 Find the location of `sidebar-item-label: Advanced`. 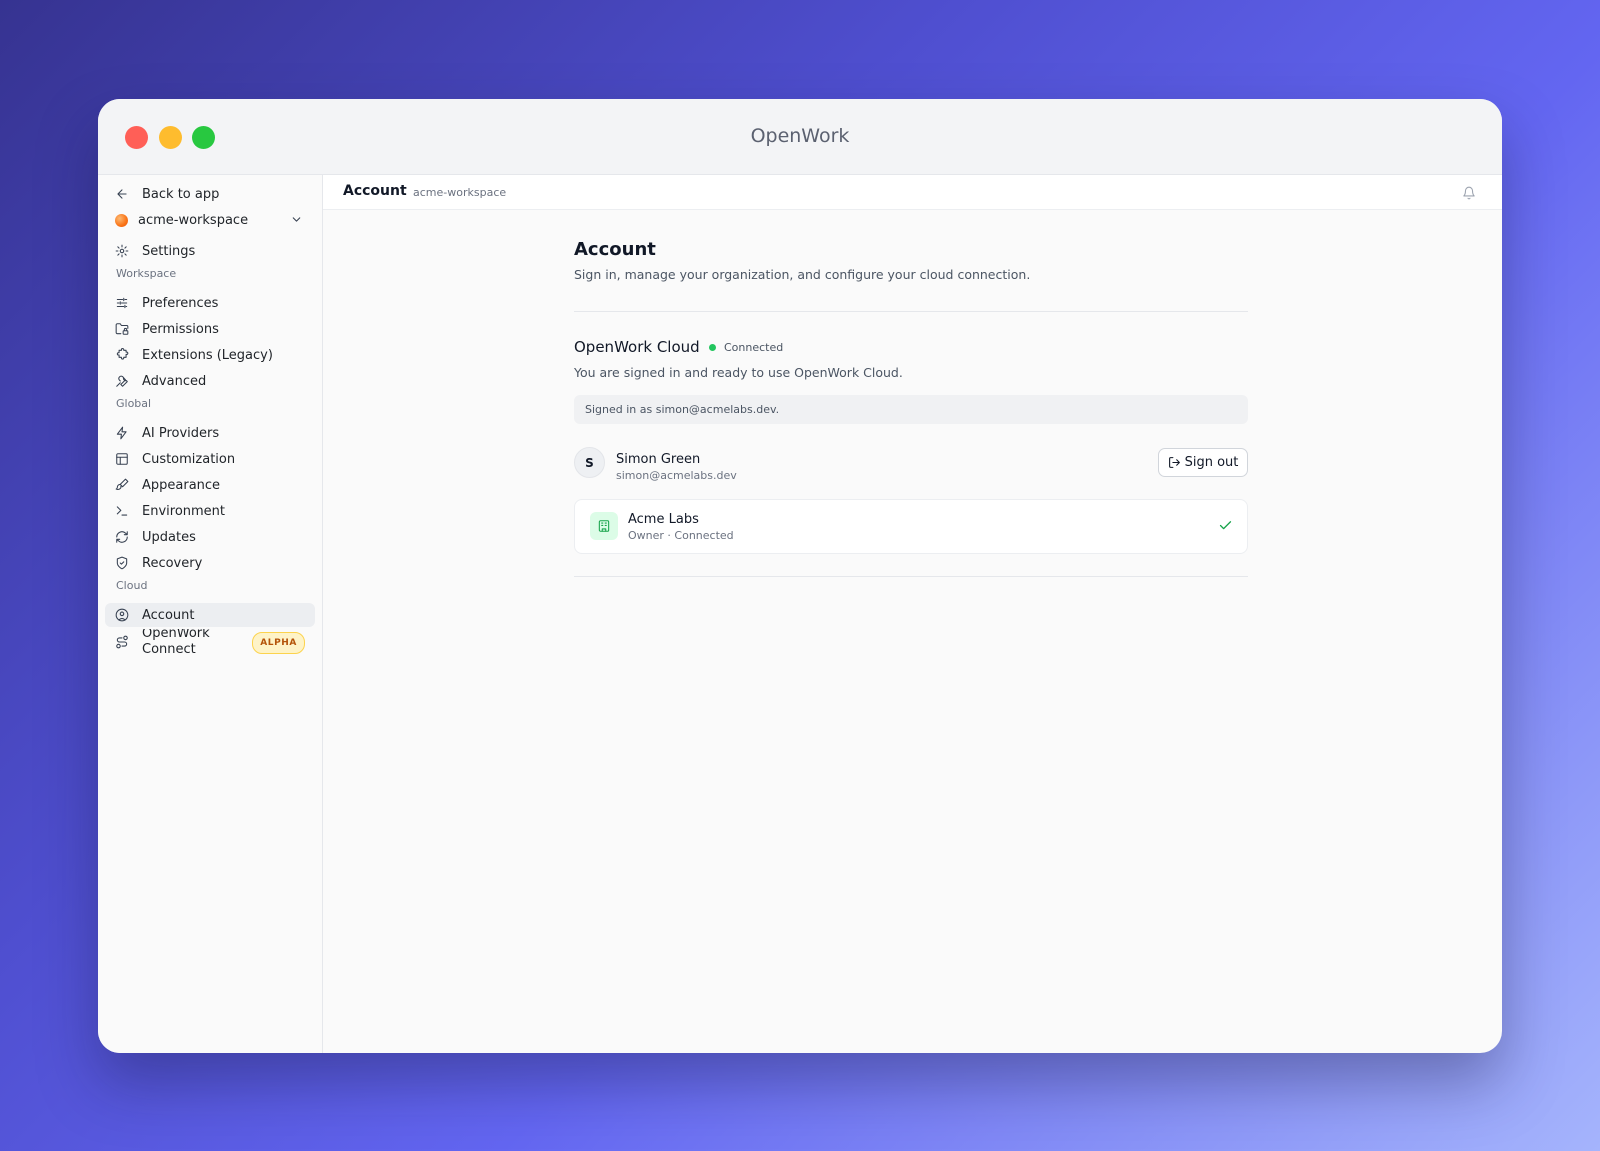

sidebar-item-label: Advanced is located at coordinates (174, 381).